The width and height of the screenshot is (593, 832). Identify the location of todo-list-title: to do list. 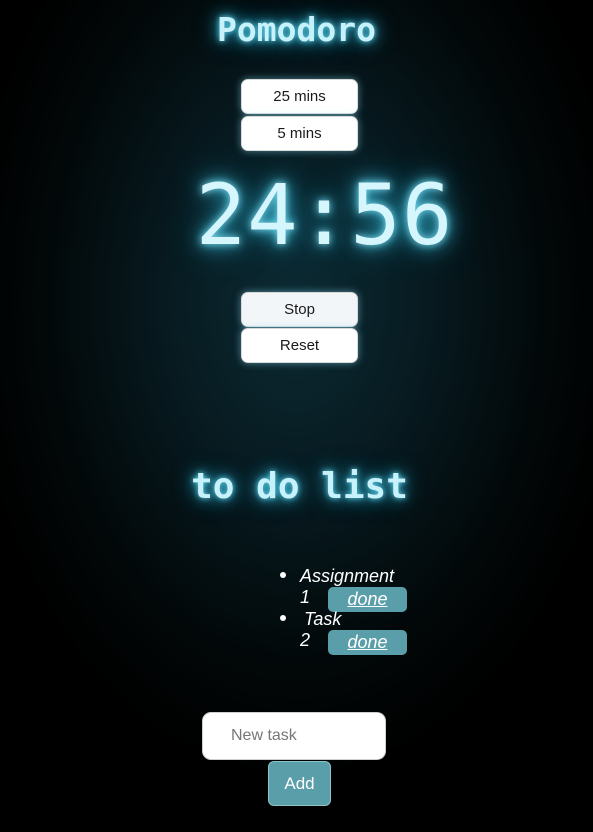
(299, 486).